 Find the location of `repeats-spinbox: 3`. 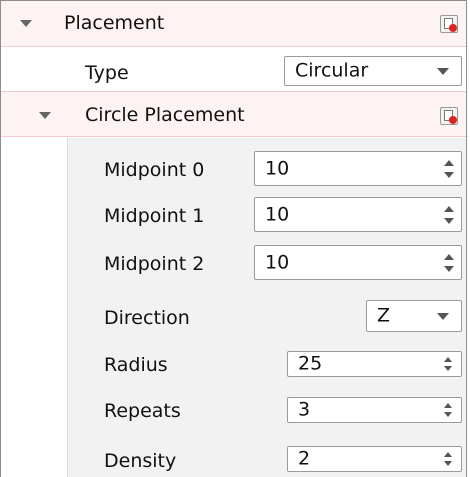

repeats-spinbox: 3 is located at coordinates (374, 410).